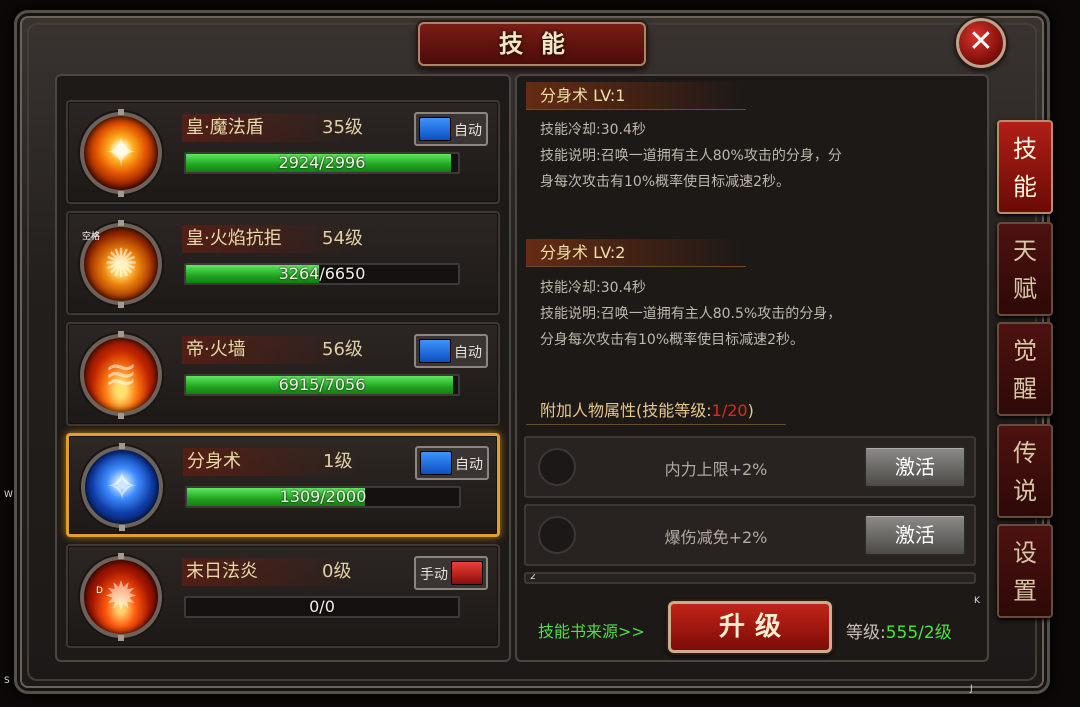 This screenshot has height=707, width=1080. Describe the element at coordinates (656, 424) in the screenshot. I see `divider` at that location.